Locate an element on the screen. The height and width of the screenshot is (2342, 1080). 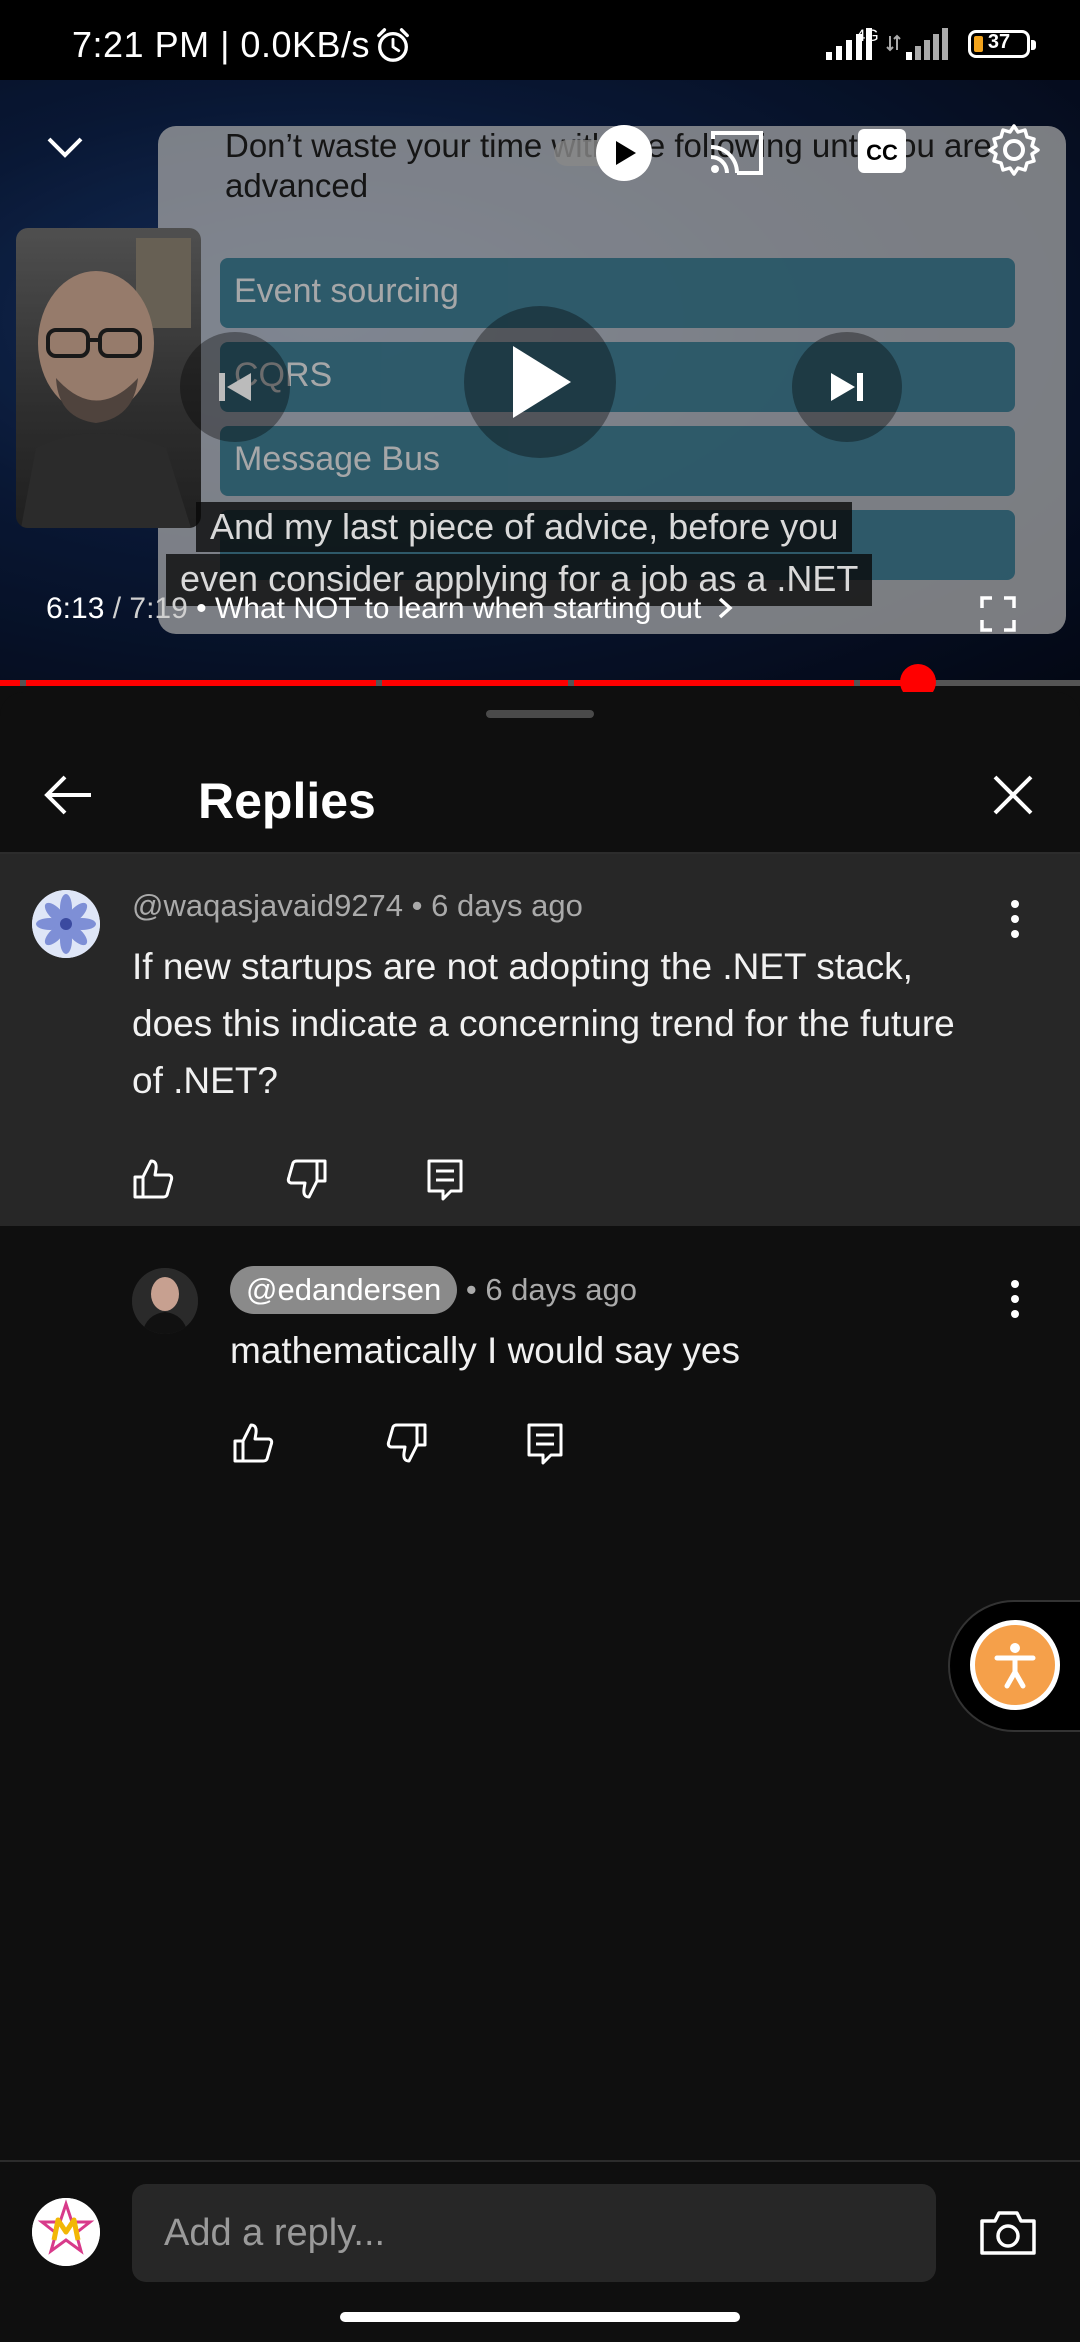
alarm-icon is located at coordinates (393, 45).